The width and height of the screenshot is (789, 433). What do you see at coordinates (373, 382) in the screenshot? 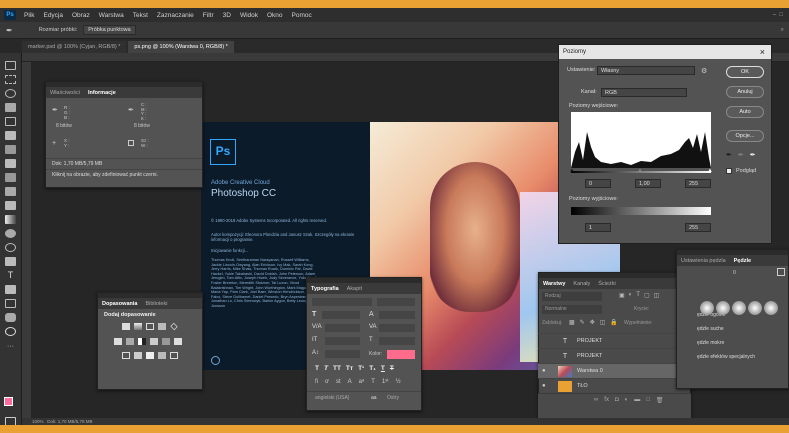
I see `titling-button: T` at bounding box center [373, 382].